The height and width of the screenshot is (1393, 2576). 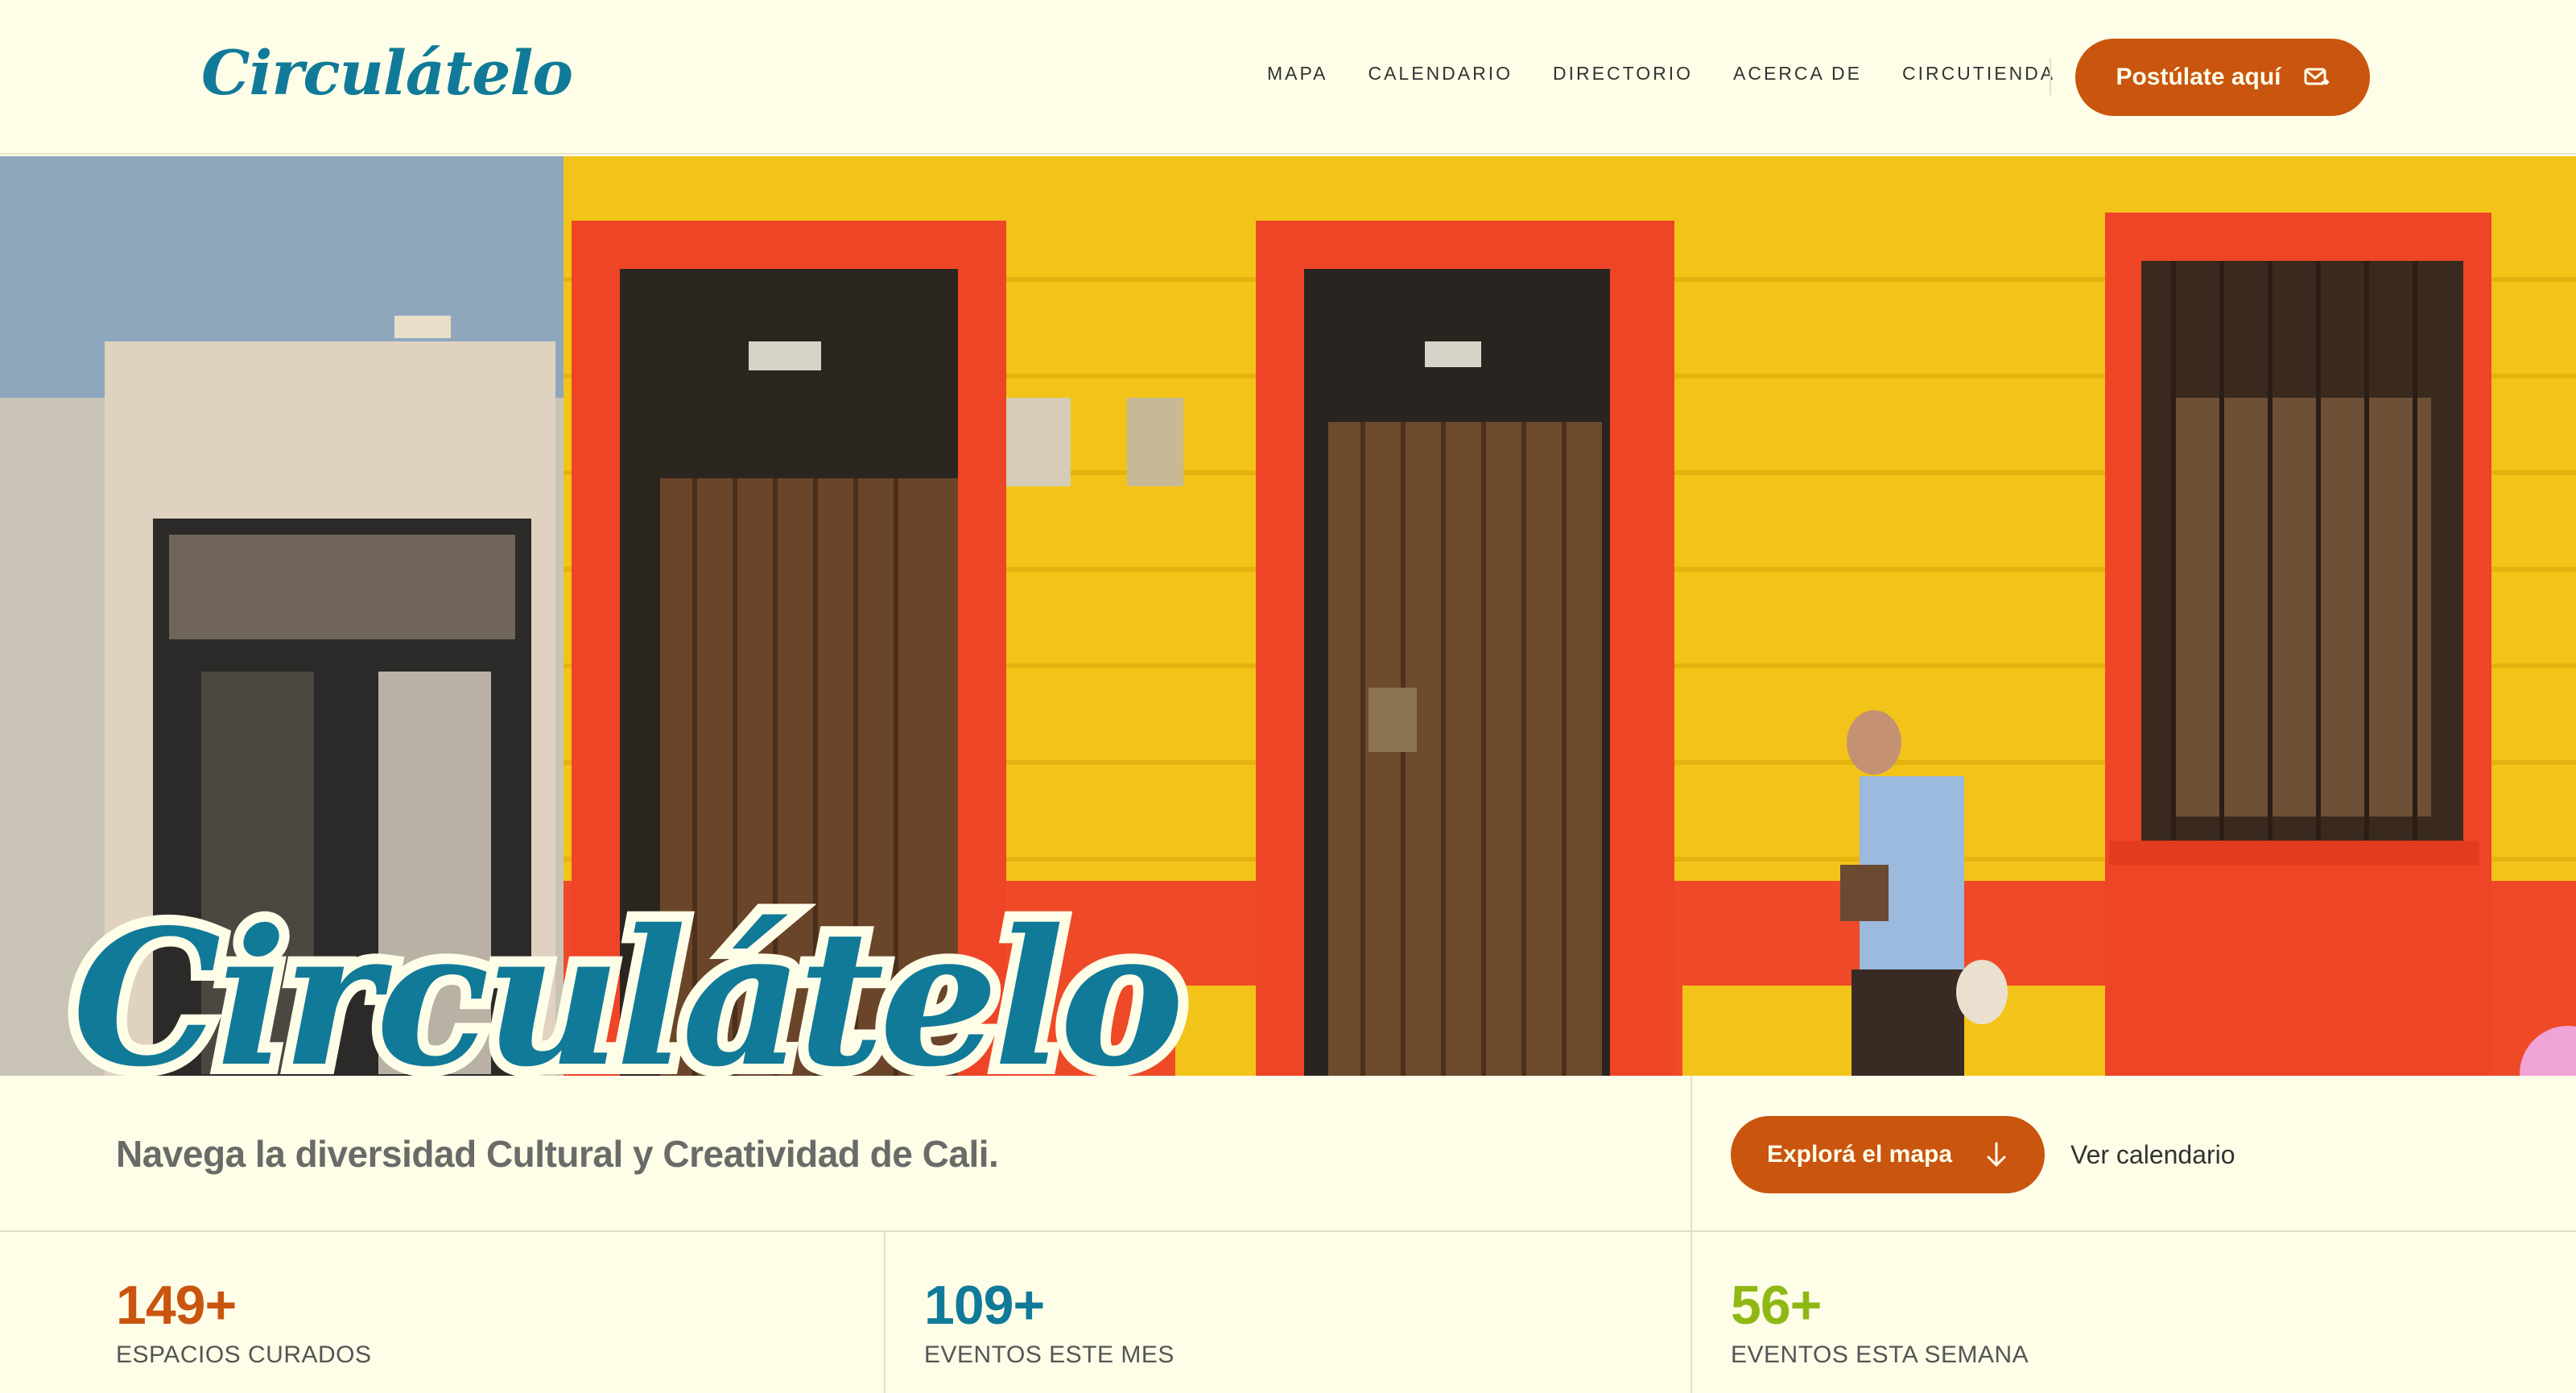 What do you see at coordinates (1691, 1154) in the screenshot?
I see `tagline-divider` at bounding box center [1691, 1154].